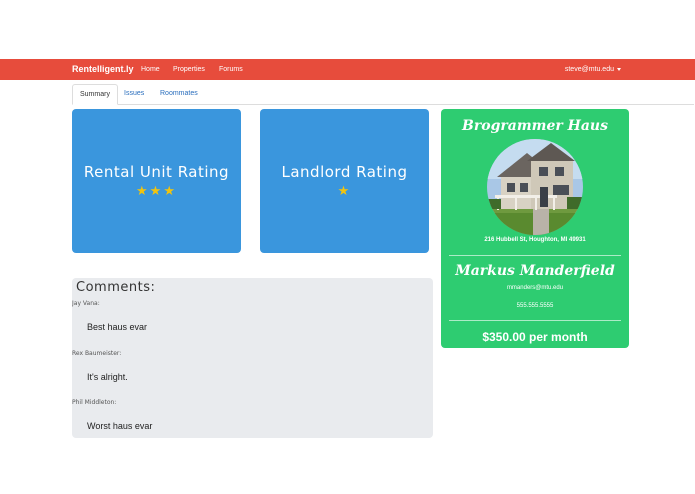 This screenshot has width=695, height=494. I want to click on property-address: 216 Hubbell St, Houghton, MI 49931, so click(535, 240).